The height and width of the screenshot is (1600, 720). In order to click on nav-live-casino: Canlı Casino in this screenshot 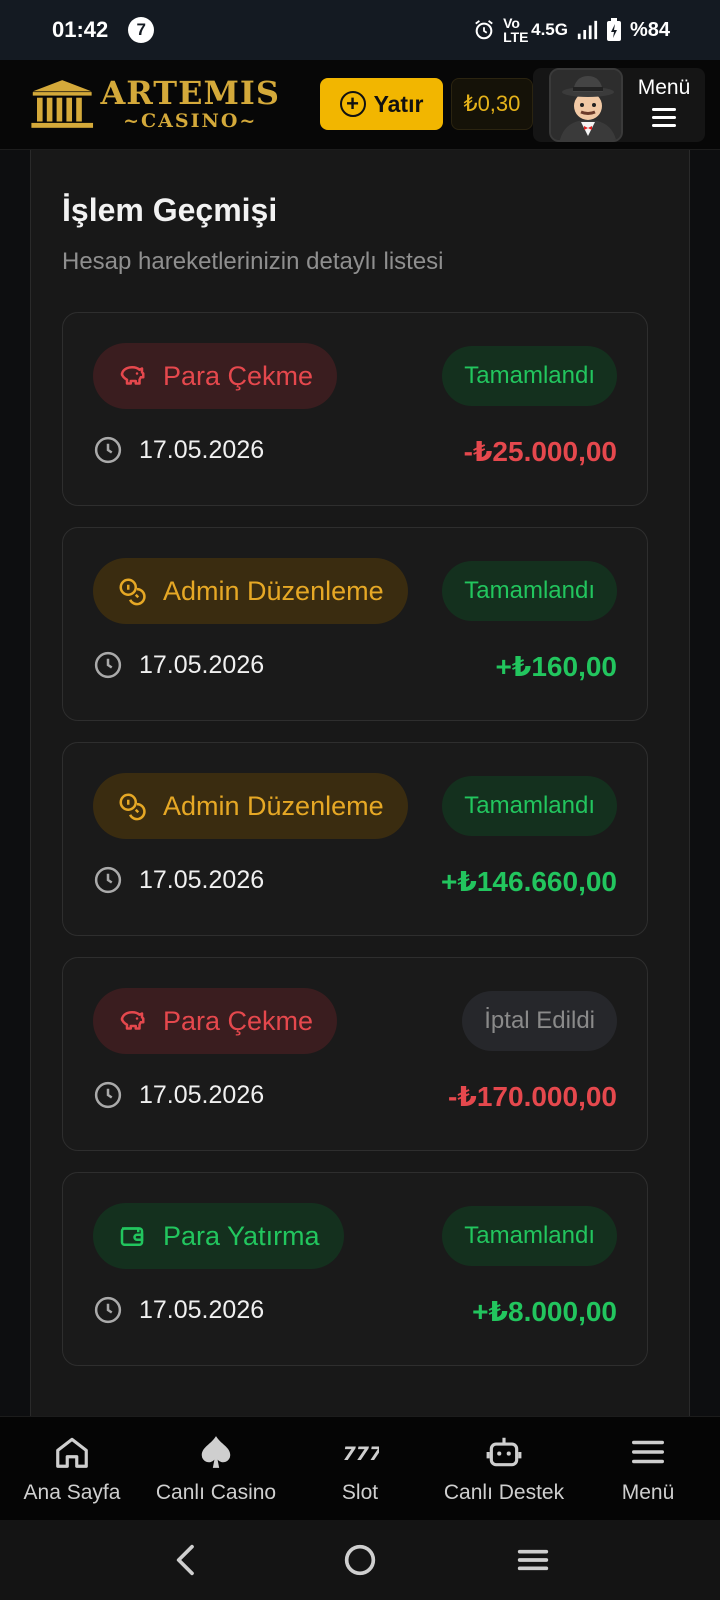, I will do `click(216, 1469)`.